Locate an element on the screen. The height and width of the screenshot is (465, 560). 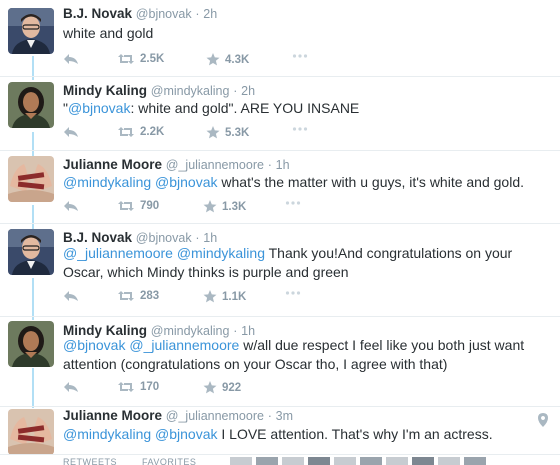
tweet-text: white and gold is located at coordinates (305, 33).